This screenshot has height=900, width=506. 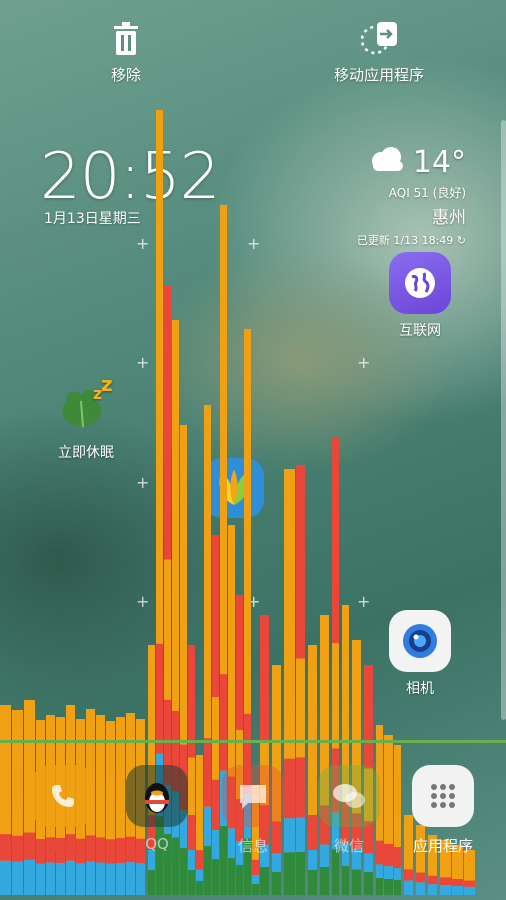 I want to click on dock-all-apps: 应用程序, so click(x=443, y=810).